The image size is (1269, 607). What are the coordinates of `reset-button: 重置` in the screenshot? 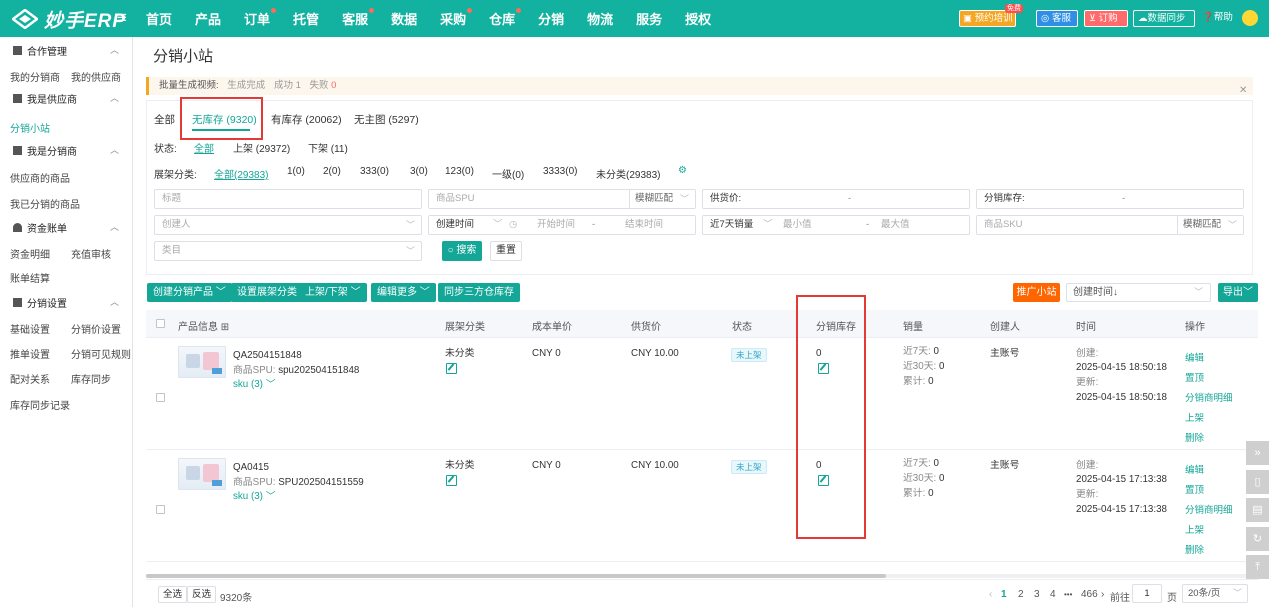 It's located at (506, 251).